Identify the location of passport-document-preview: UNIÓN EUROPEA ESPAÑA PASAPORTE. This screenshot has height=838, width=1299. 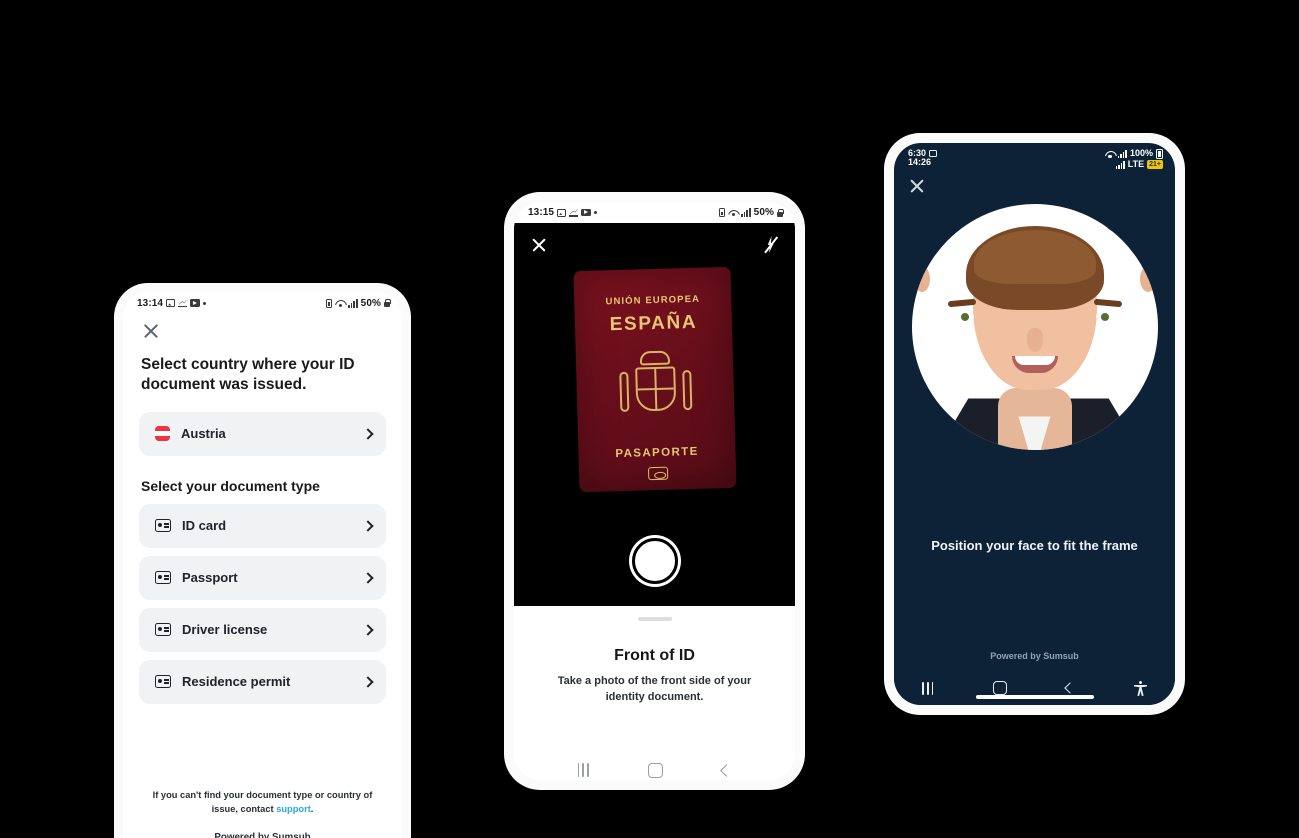
(654, 379).